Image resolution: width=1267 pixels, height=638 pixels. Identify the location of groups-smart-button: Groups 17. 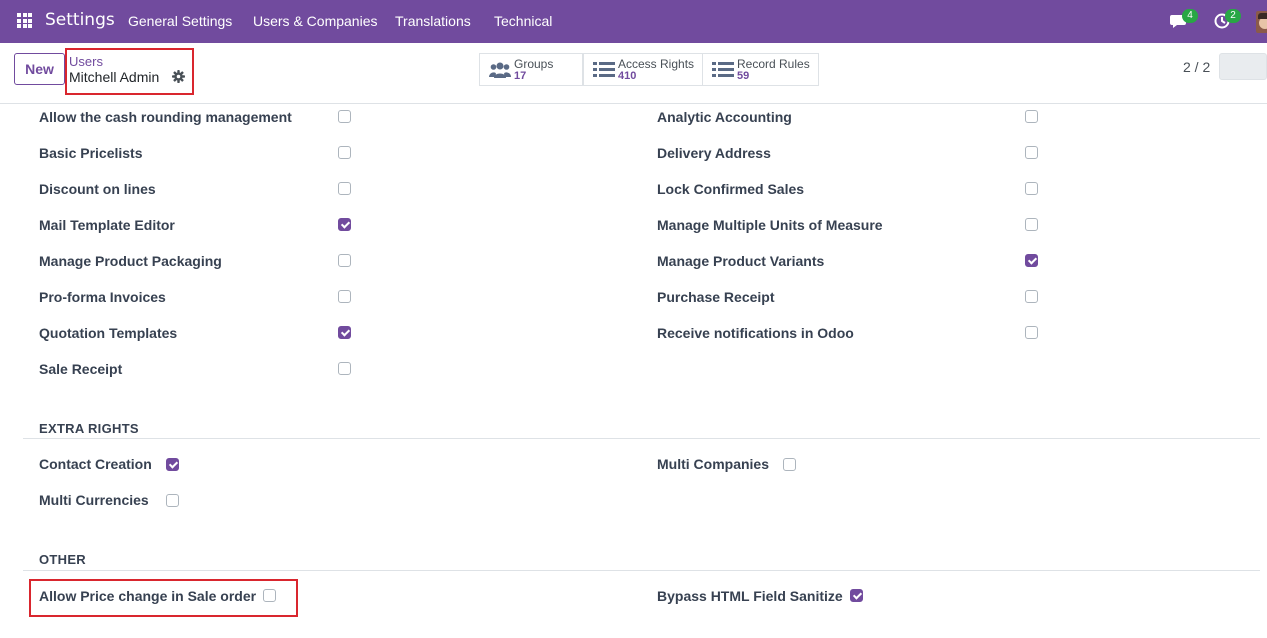
(531, 69).